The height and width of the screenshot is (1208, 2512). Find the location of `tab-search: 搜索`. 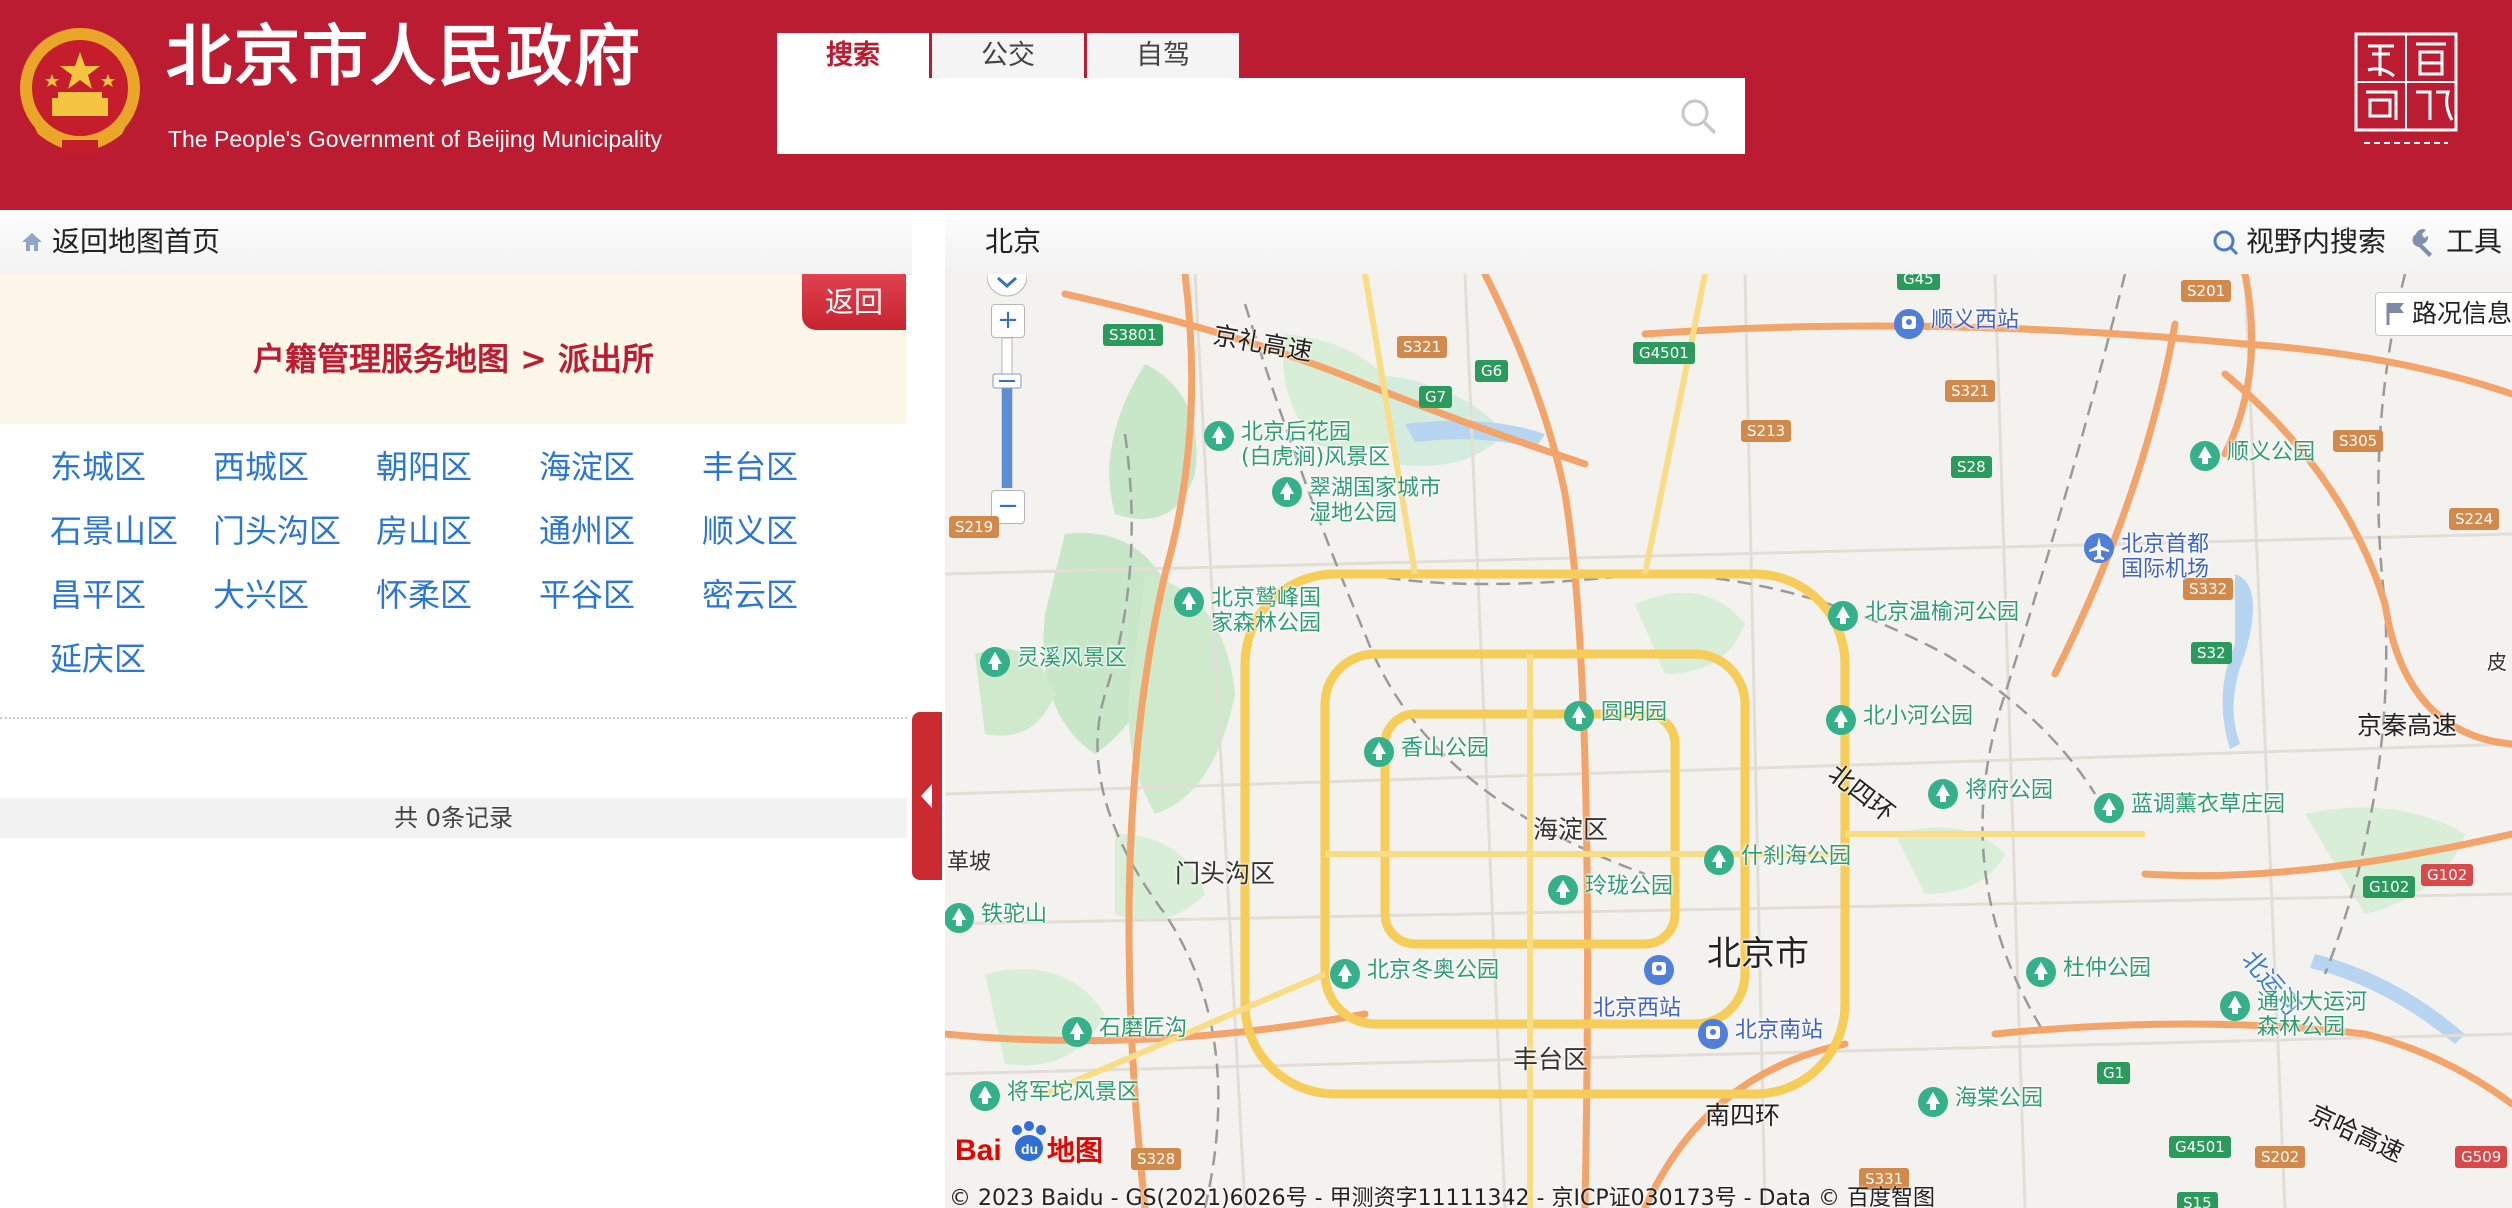

tab-search: 搜索 is located at coordinates (853, 55).